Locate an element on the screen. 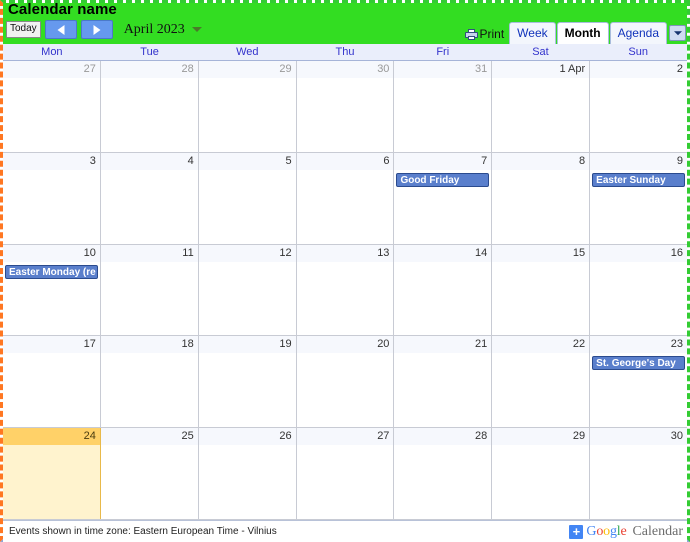 The width and height of the screenshot is (690, 542). view-options-dropdown-button is located at coordinates (677, 33).